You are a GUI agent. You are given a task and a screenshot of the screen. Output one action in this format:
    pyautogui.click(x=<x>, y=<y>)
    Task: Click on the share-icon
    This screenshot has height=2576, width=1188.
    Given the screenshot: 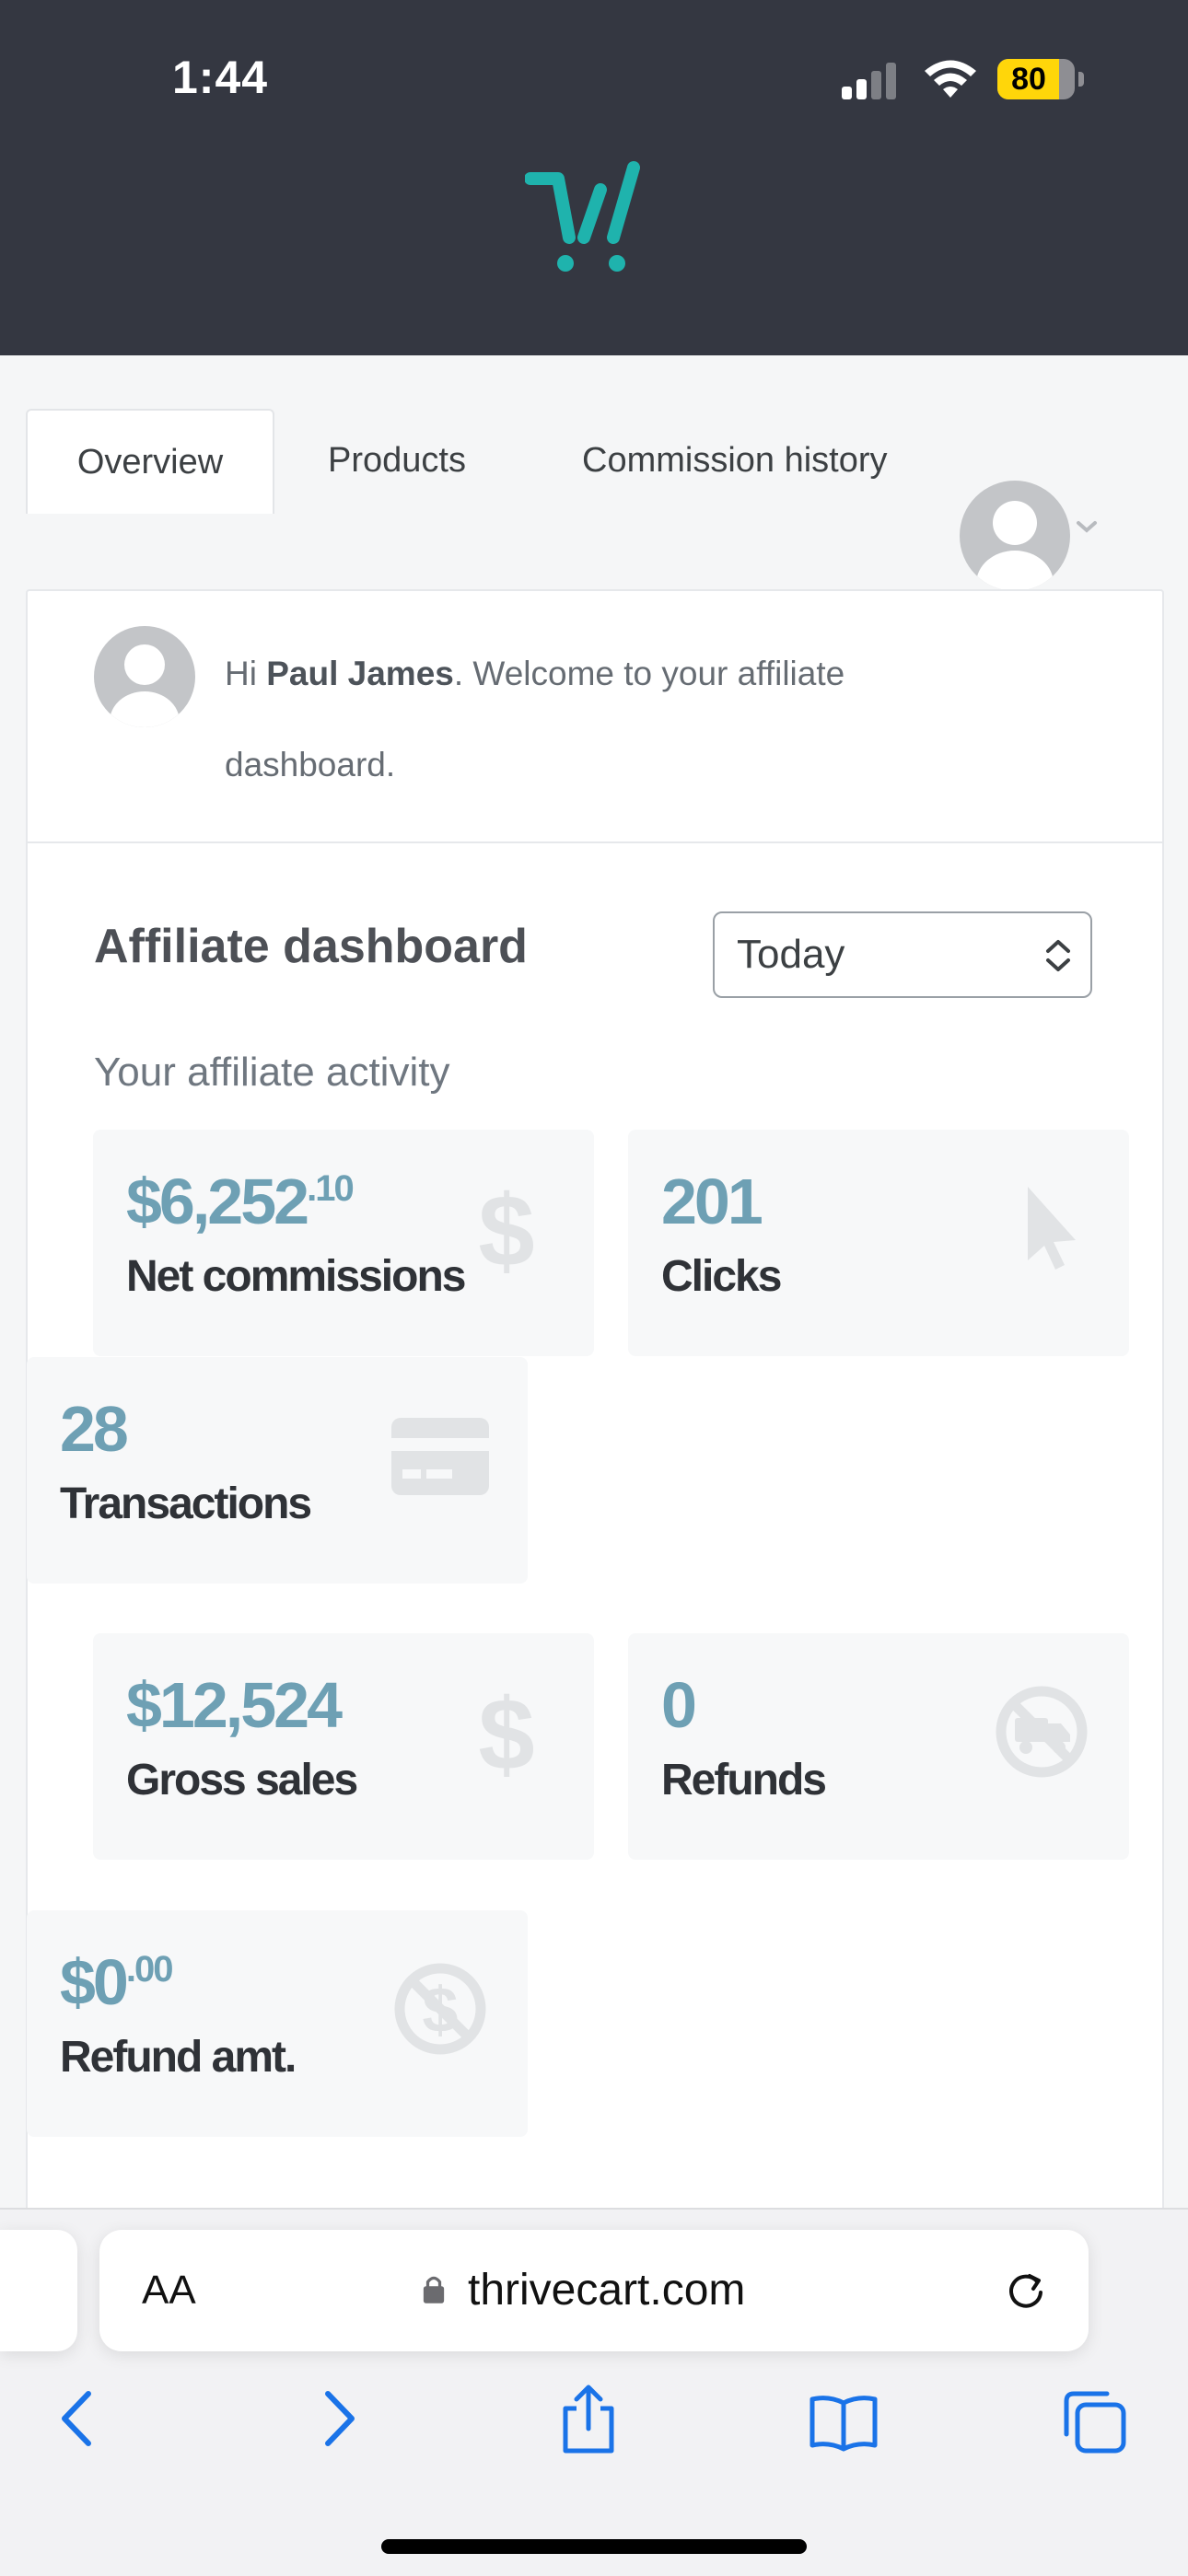 What is the action you would take?
    pyautogui.click(x=588, y=2419)
    